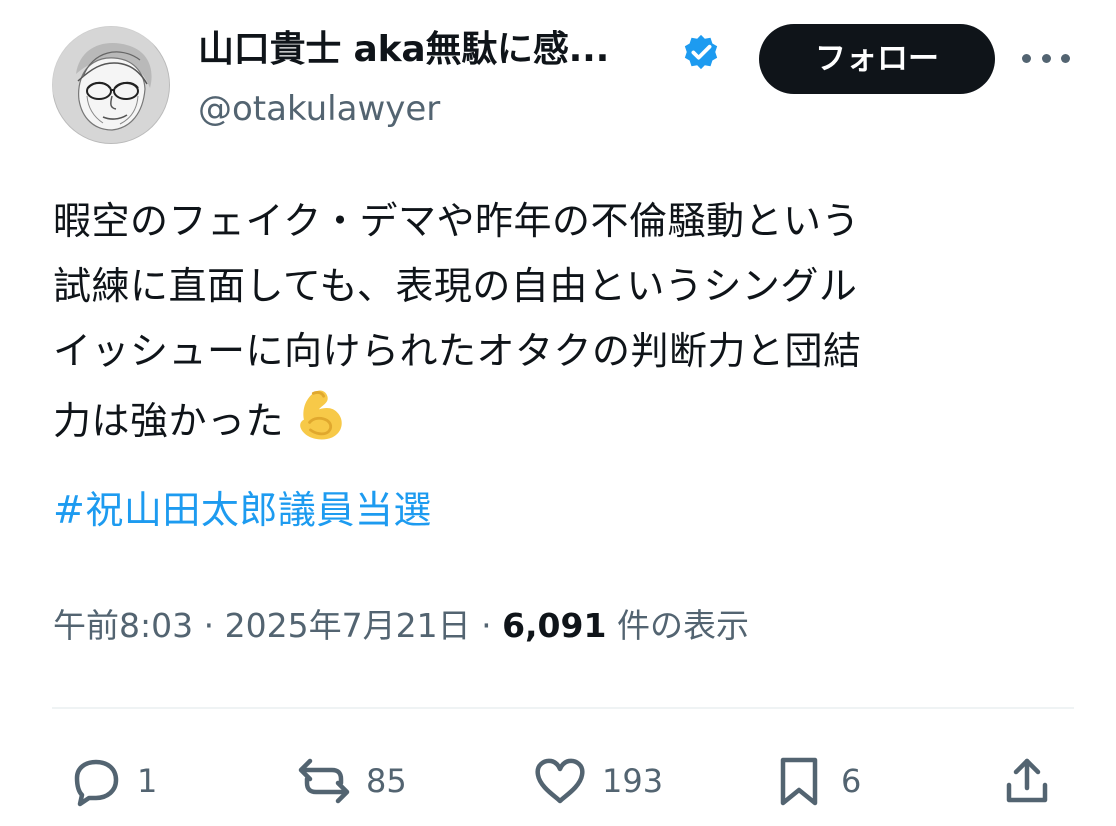 This screenshot has width=1116, height=826. What do you see at coordinates (563, 708) in the screenshot?
I see `divider` at bounding box center [563, 708].